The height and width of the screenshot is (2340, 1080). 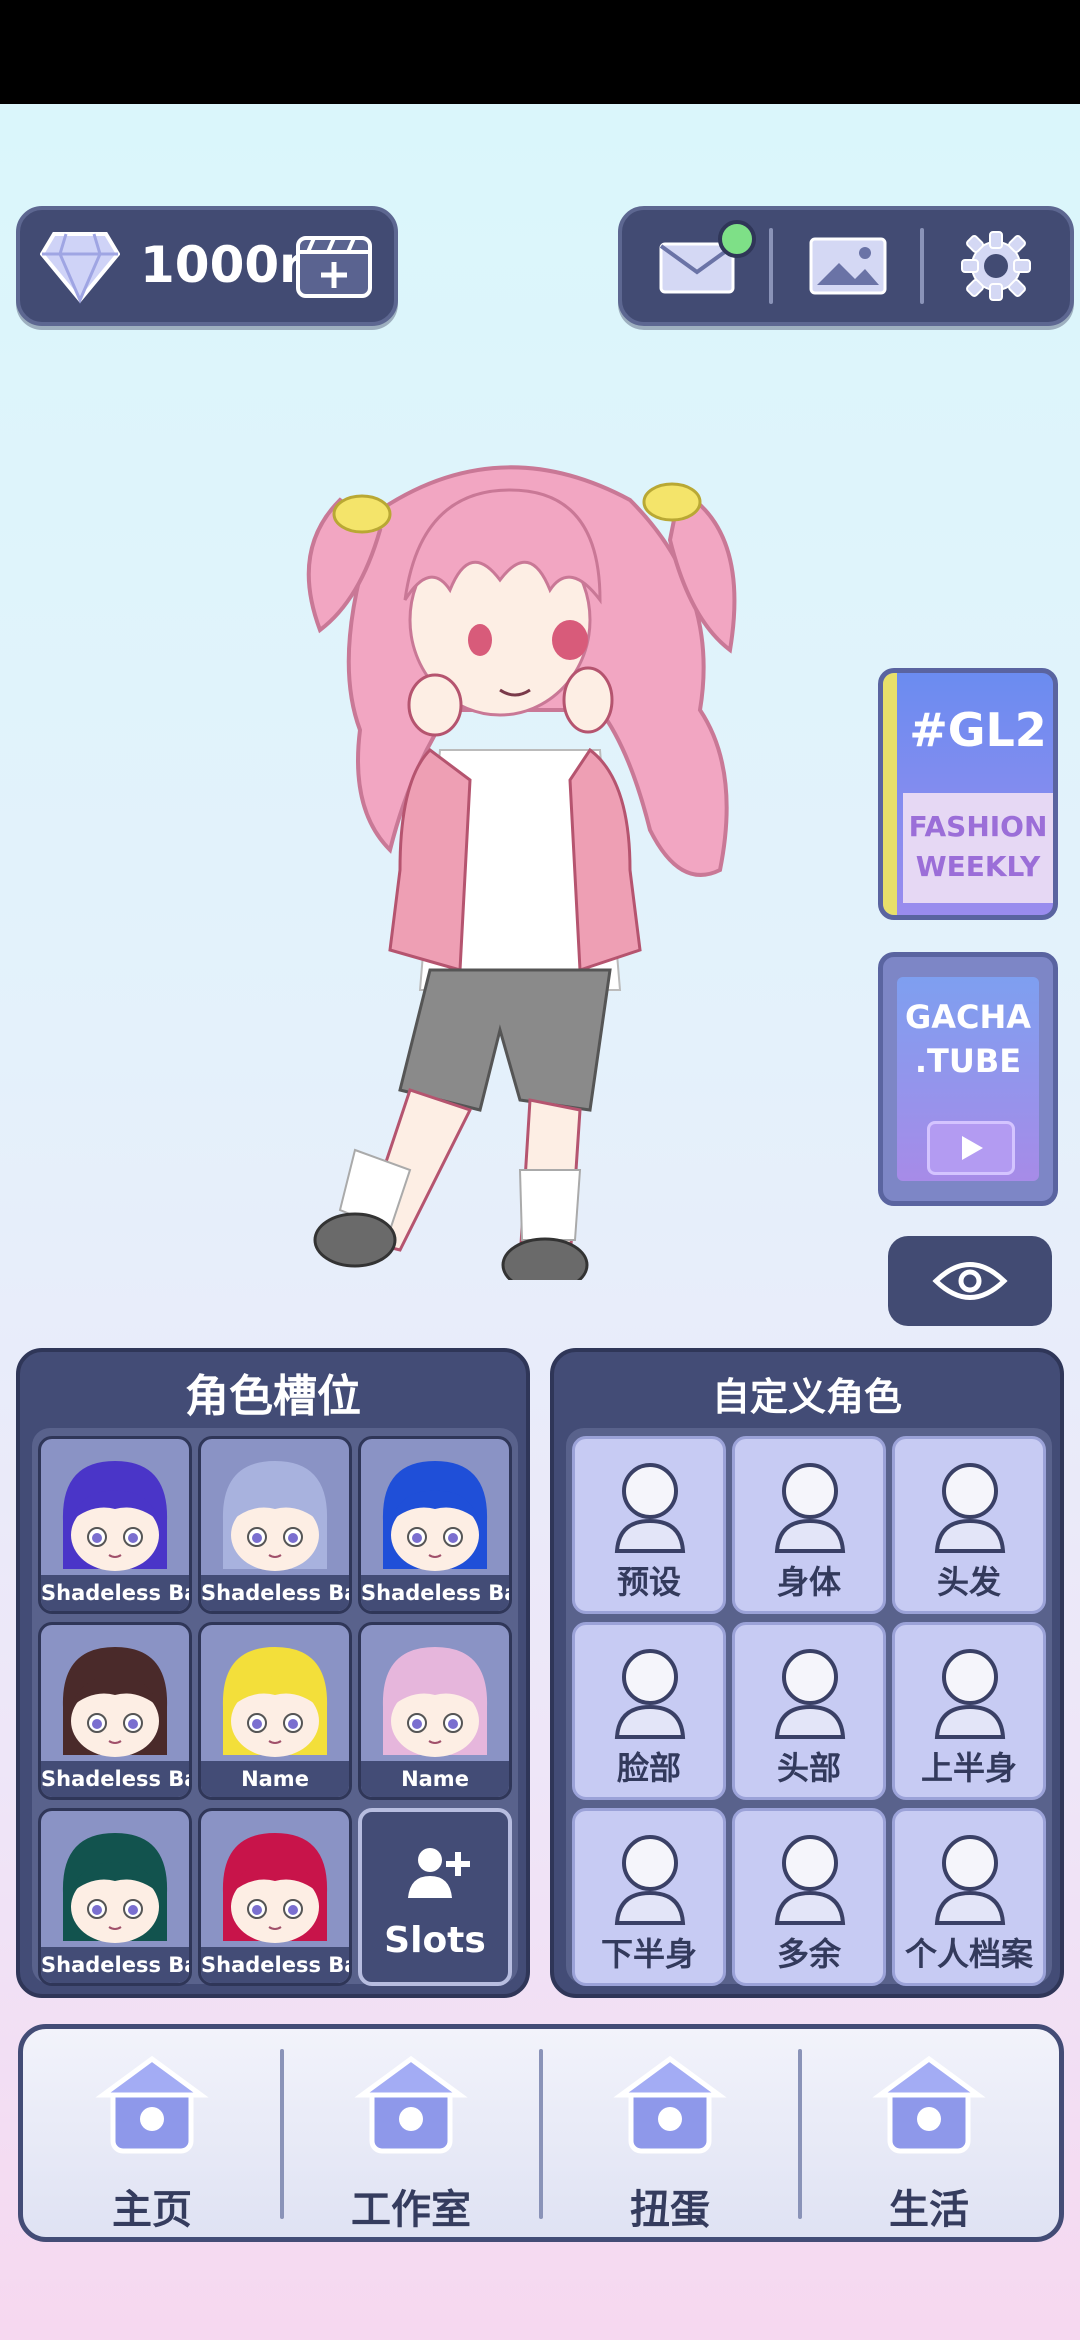 I want to click on customize-option: 个人档案, so click(x=969, y=1897).